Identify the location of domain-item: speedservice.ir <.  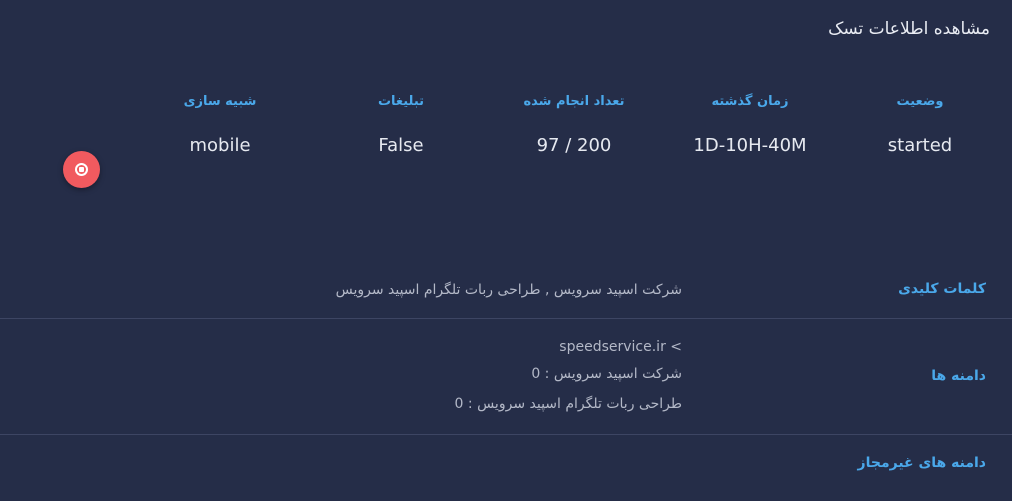
(620, 347).